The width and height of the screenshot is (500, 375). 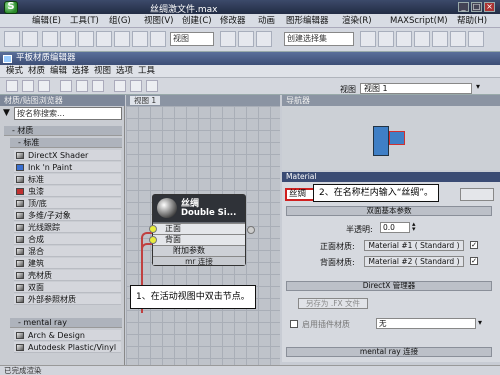 What do you see at coordinates (389, 286) in the screenshot?
I see `rollout-directx-manager: DirectX 管理器` at bounding box center [389, 286].